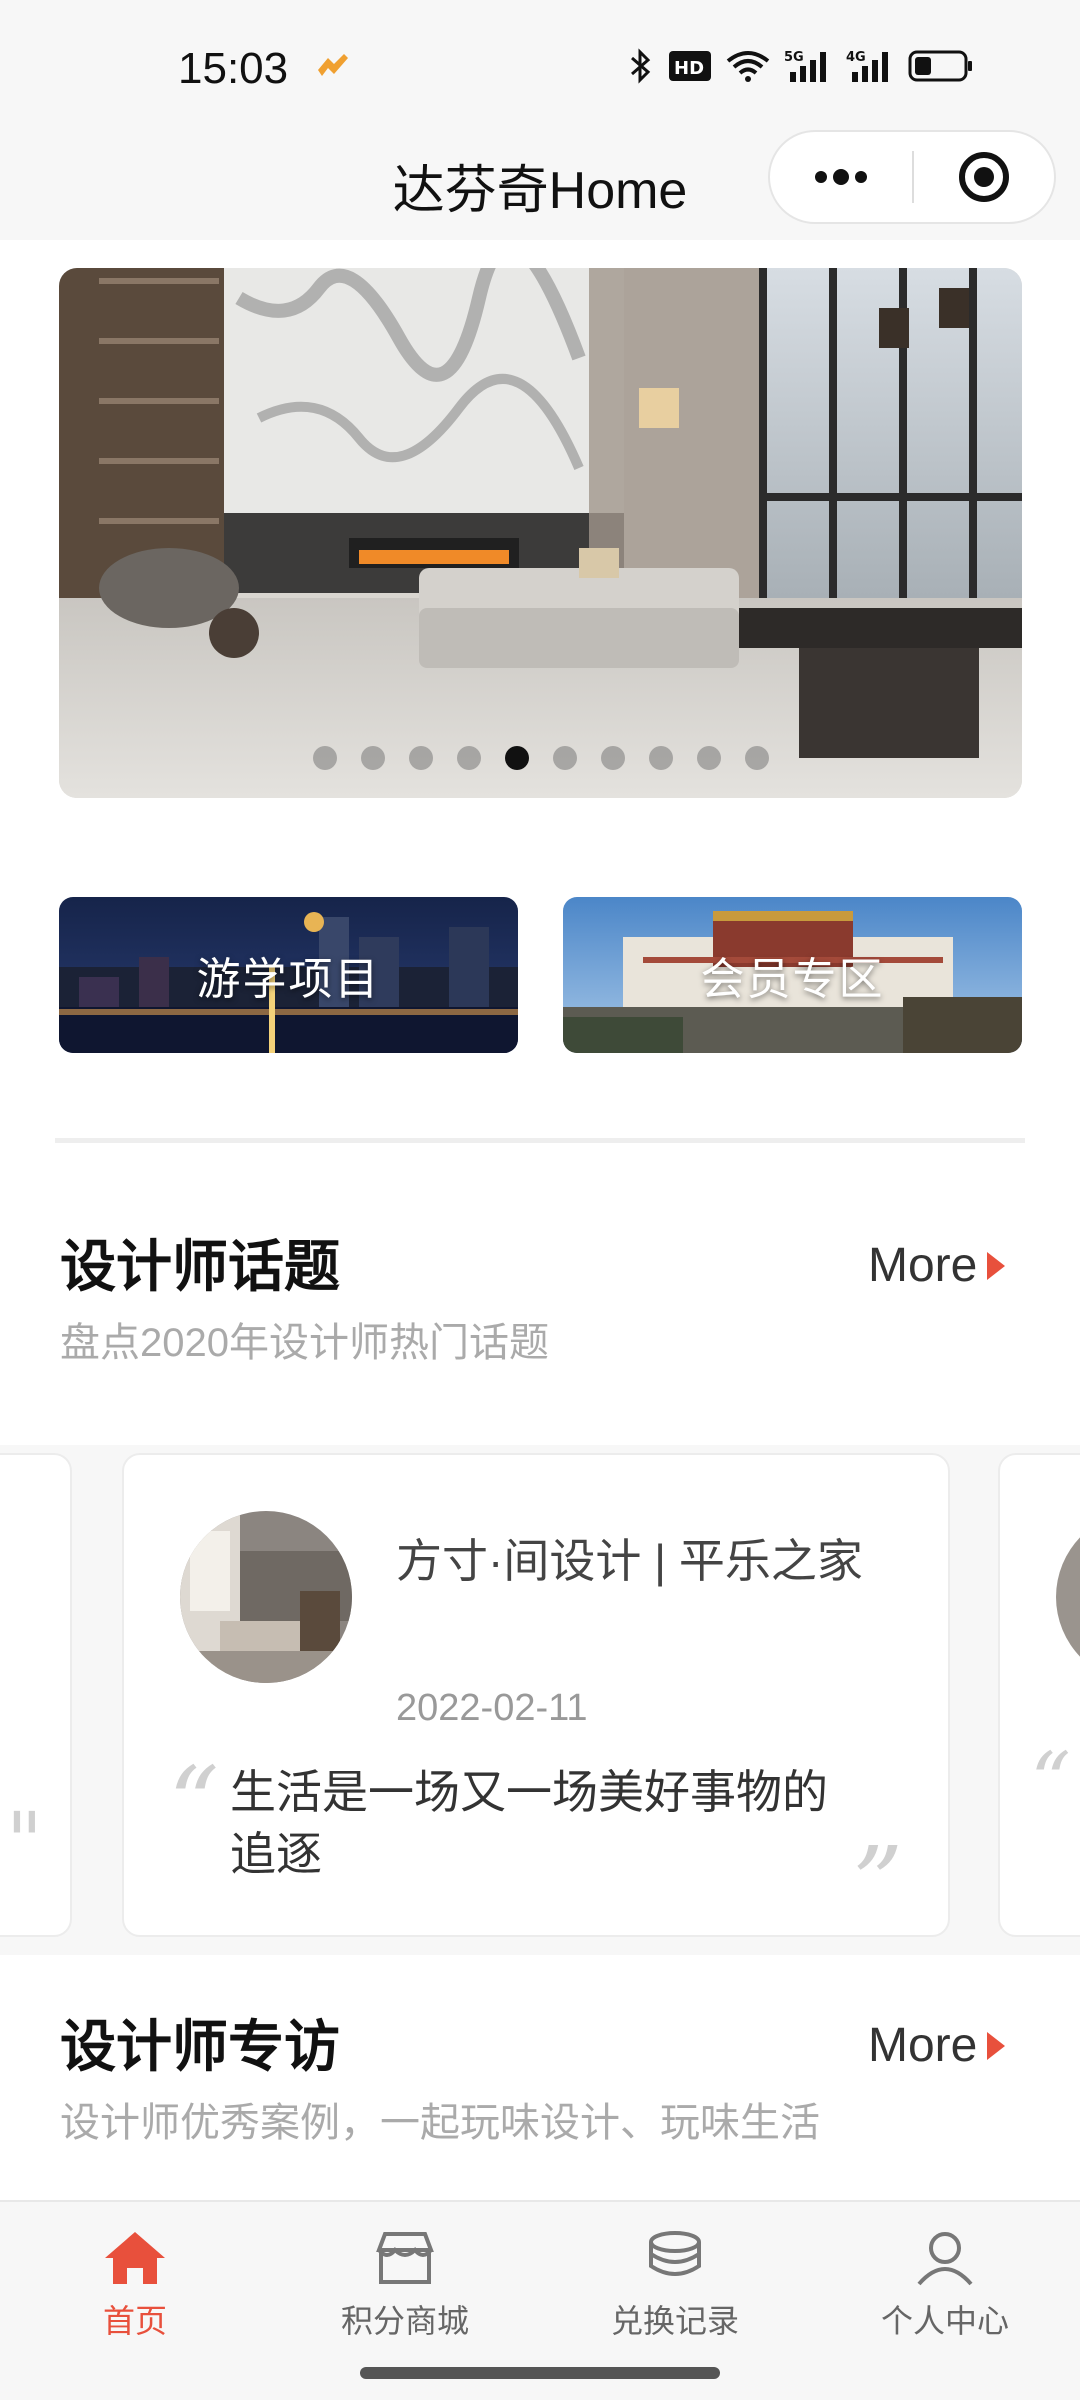  I want to click on navigation-bar: 达芬奇Home, so click(540, 185).